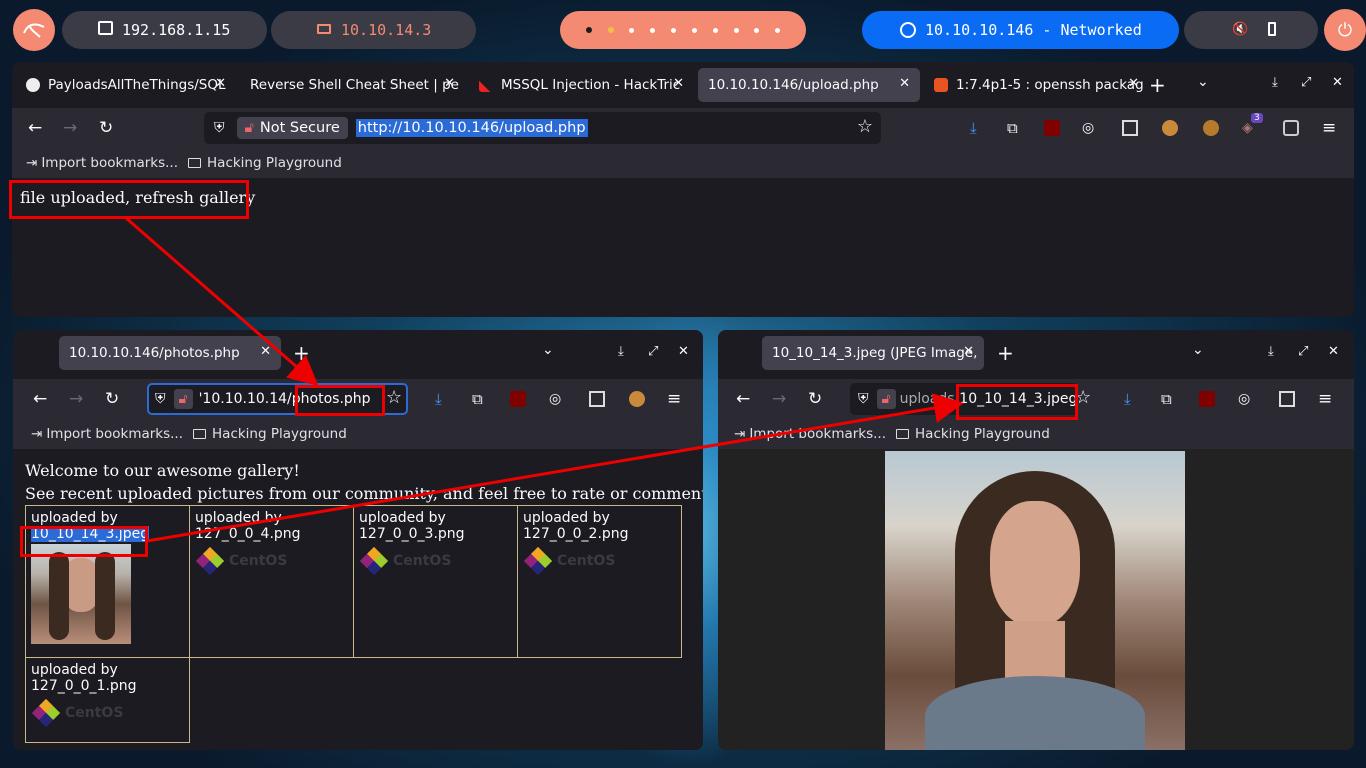 The width and height of the screenshot is (1366, 768). I want to click on arrow-upload-to-photos, so click(222, 301).